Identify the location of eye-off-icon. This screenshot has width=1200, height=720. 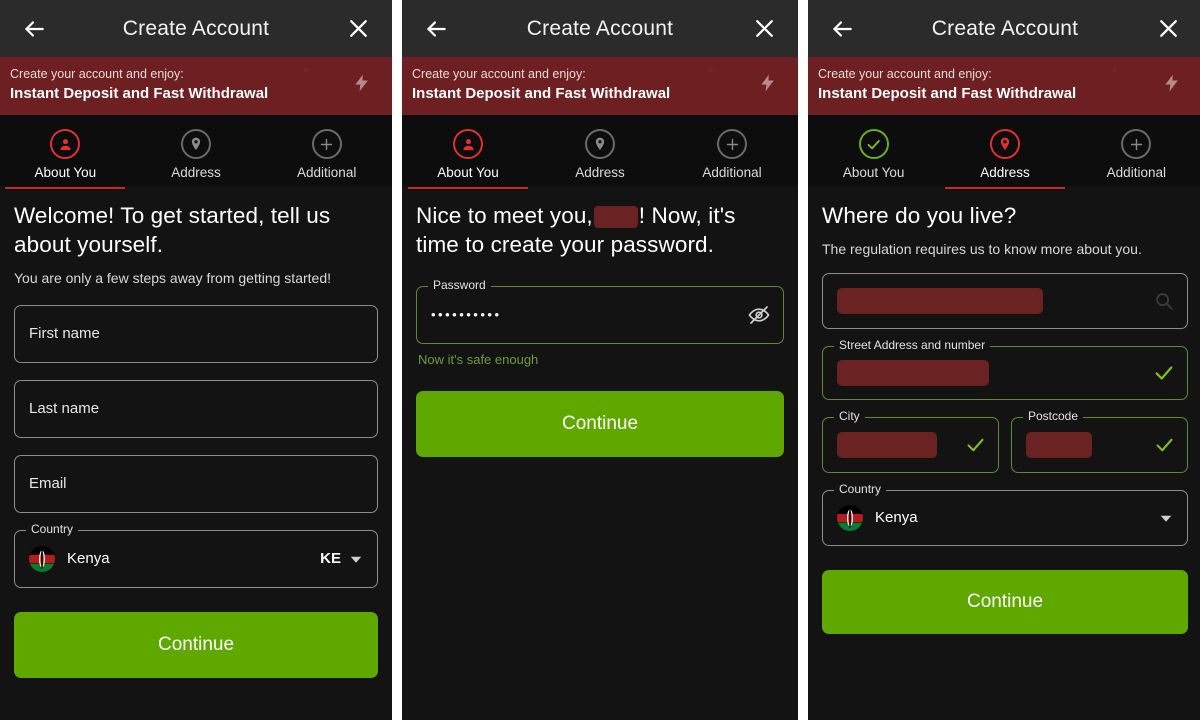
(759, 315).